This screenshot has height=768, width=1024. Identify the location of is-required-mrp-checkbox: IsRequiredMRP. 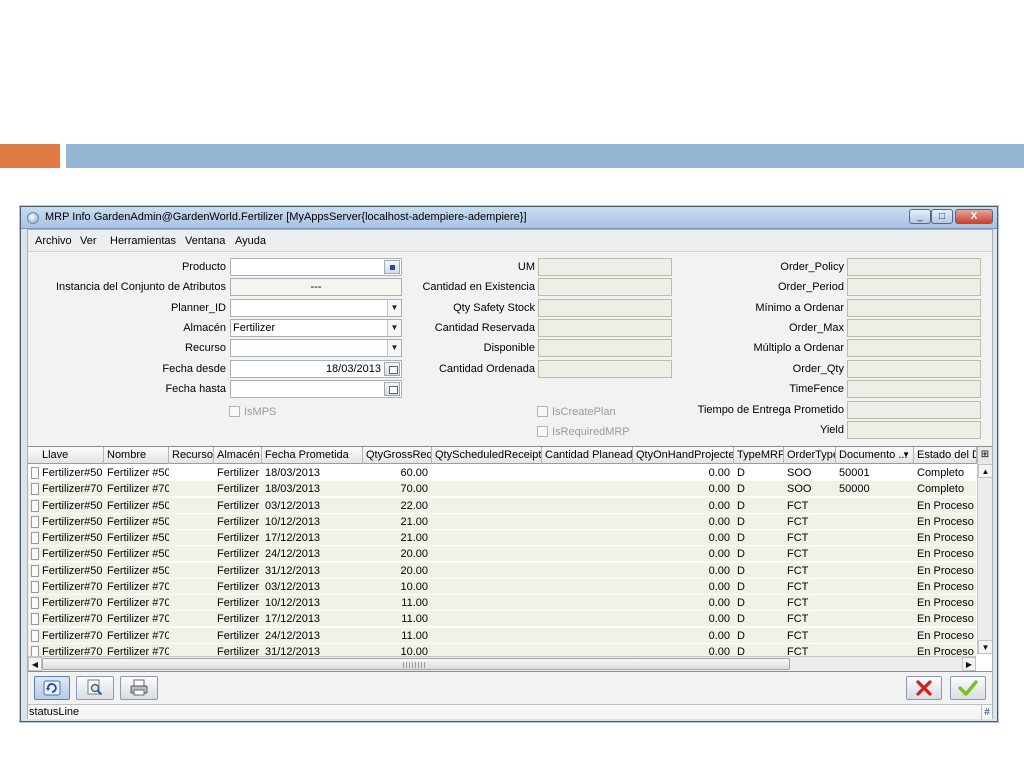
(583, 432).